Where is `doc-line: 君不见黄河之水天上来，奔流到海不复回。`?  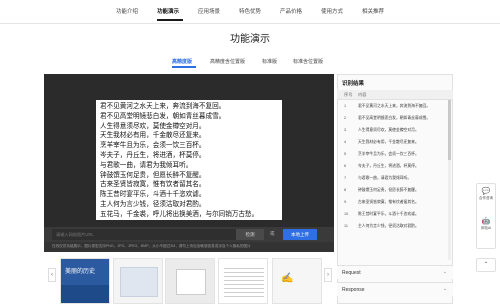
doc-line: 君不见黄河之水天上来，奔流到海不复回。 is located at coordinates (163, 106).